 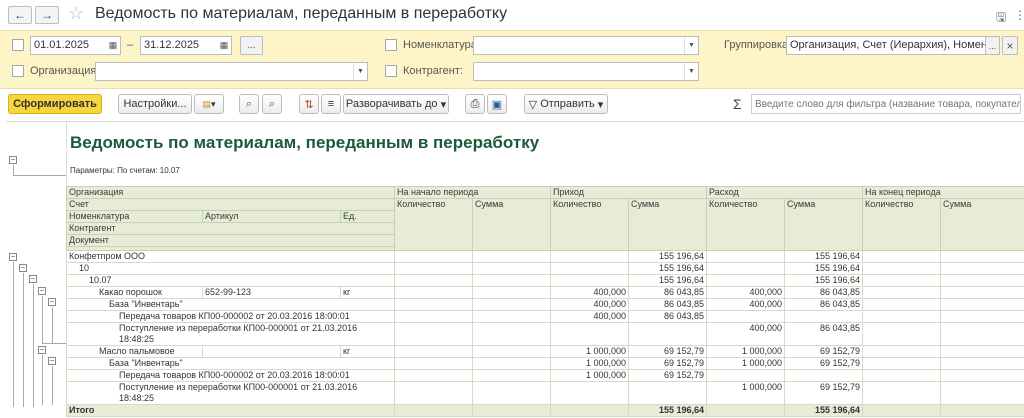 What do you see at coordinates (544, 256) in the screenshot?
I see `table-row: Конфетпром ООО 155 196,64 155 196,64` at bounding box center [544, 256].